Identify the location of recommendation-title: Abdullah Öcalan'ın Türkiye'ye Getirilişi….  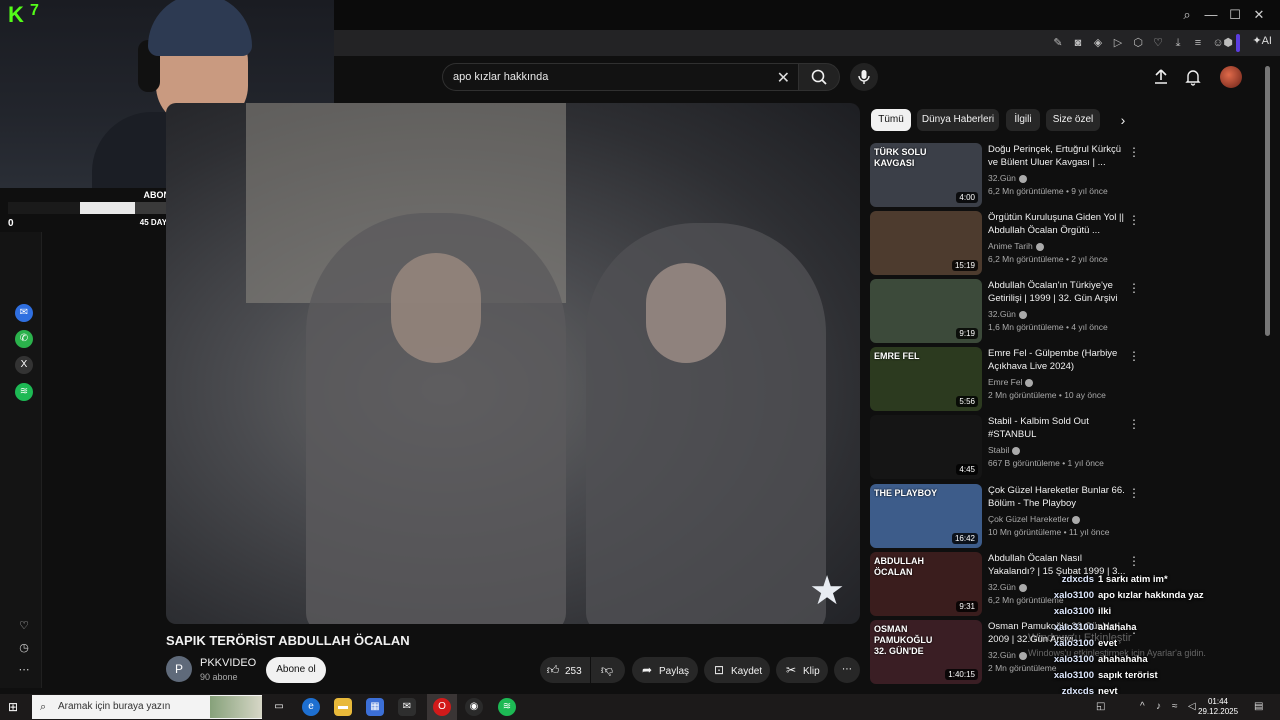
(1057, 292).